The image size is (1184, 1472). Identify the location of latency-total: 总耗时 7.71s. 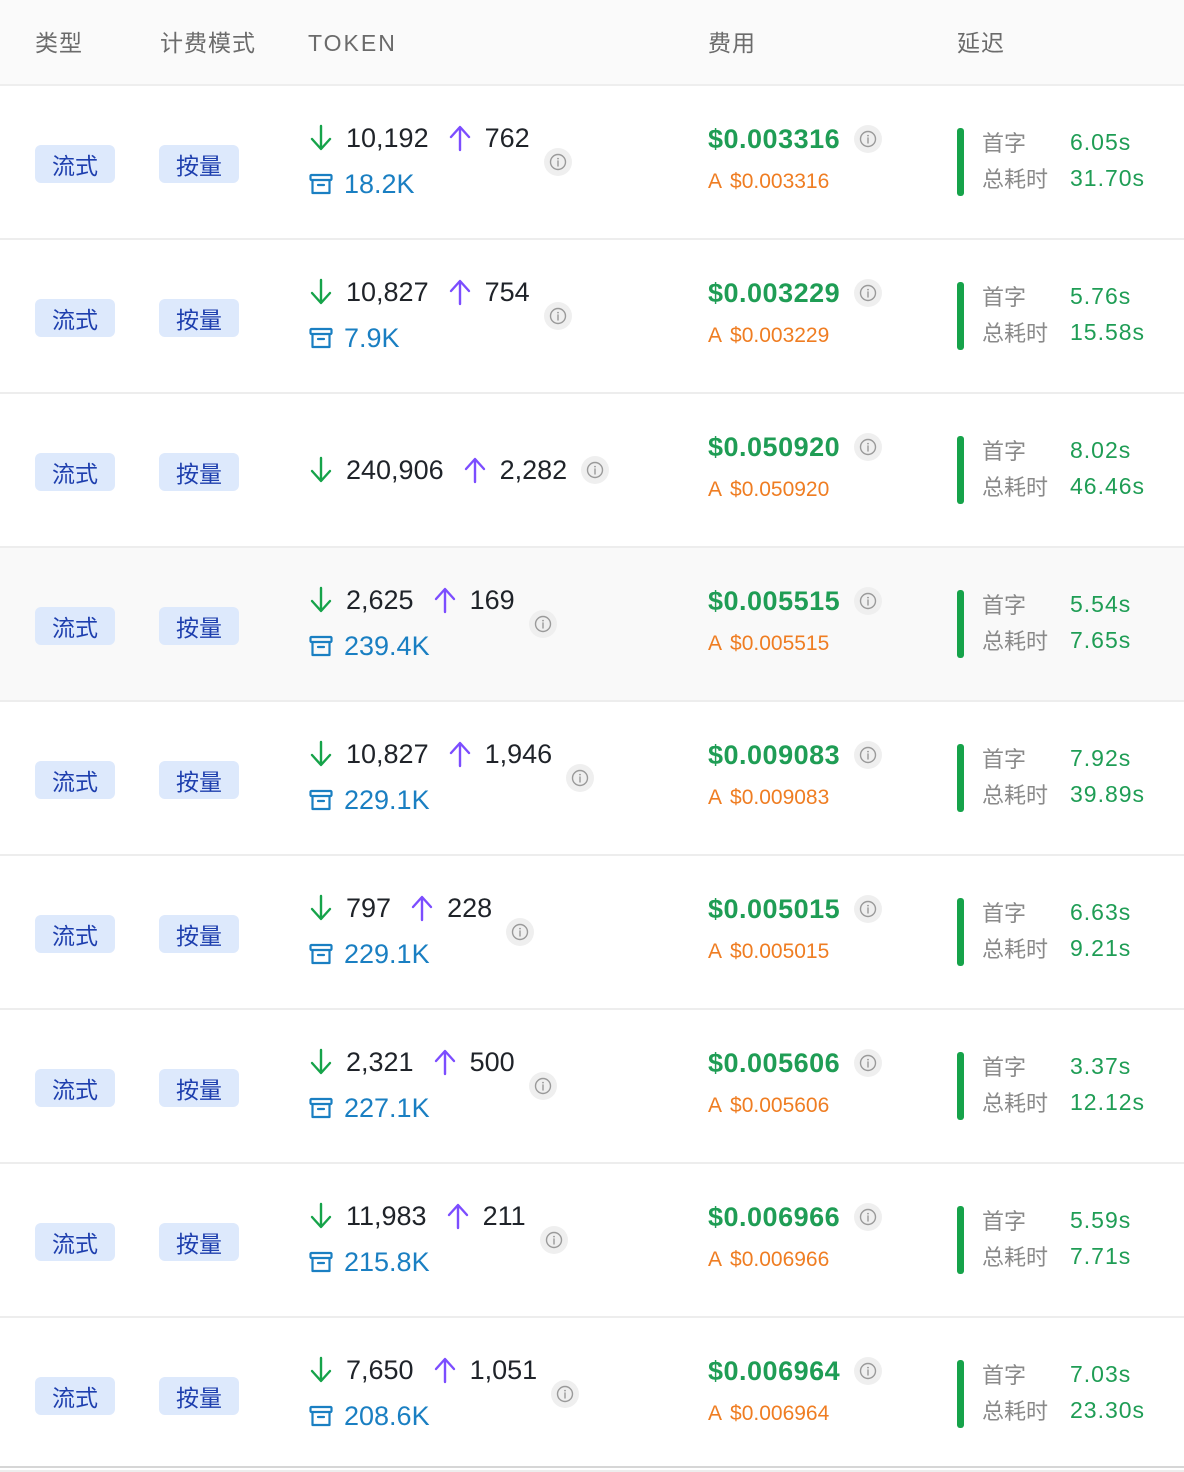
(1056, 1256).